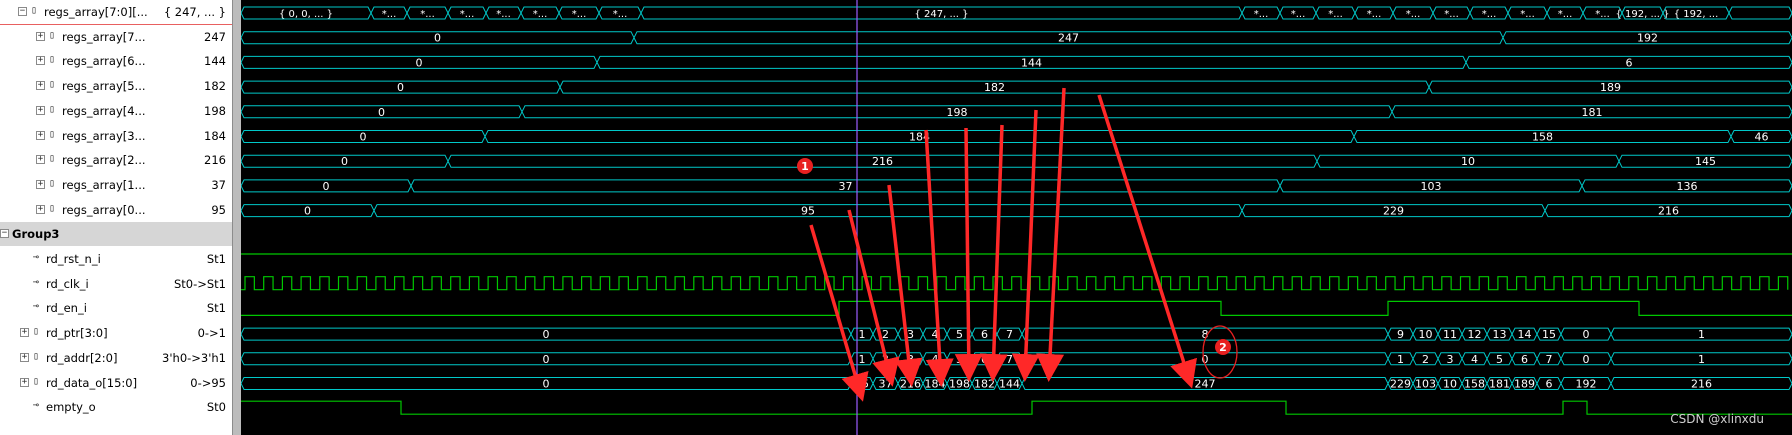  Describe the element at coordinates (1475, 334) in the screenshot. I see `bus-value-label: 12` at that location.